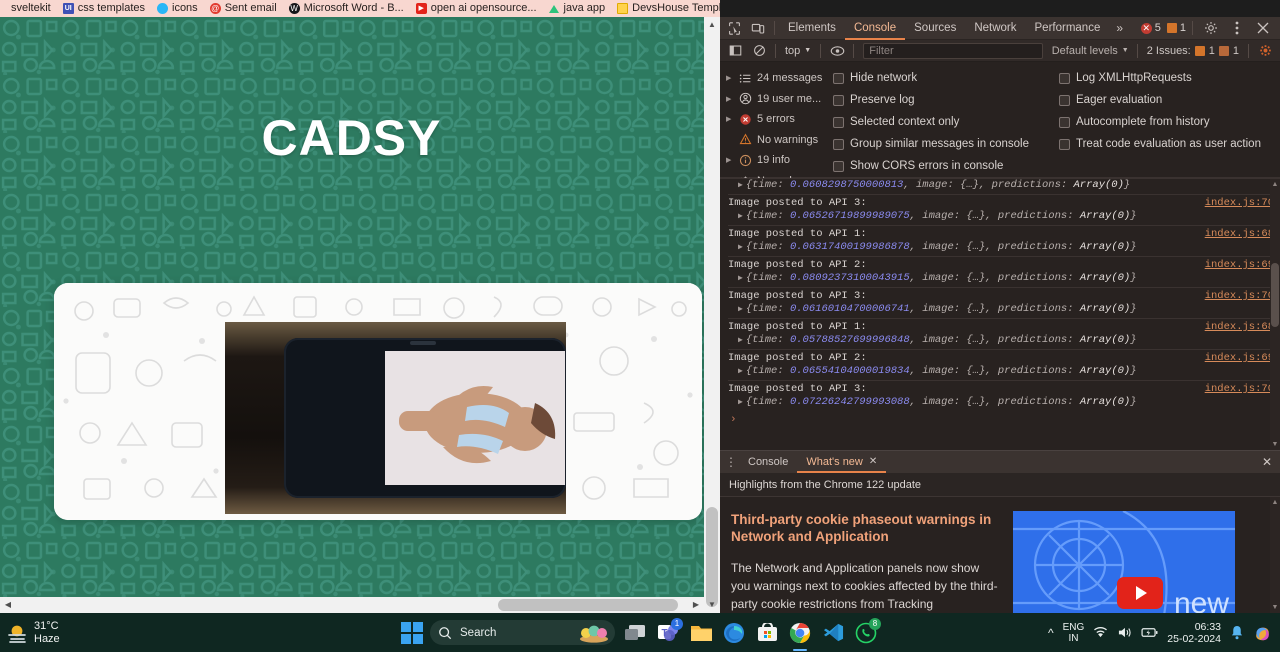 Image resolution: width=1280 pixels, height=652 pixels. Describe the element at coordinates (767, 633) in the screenshot. I see `microsoft-store-icon` at that location.